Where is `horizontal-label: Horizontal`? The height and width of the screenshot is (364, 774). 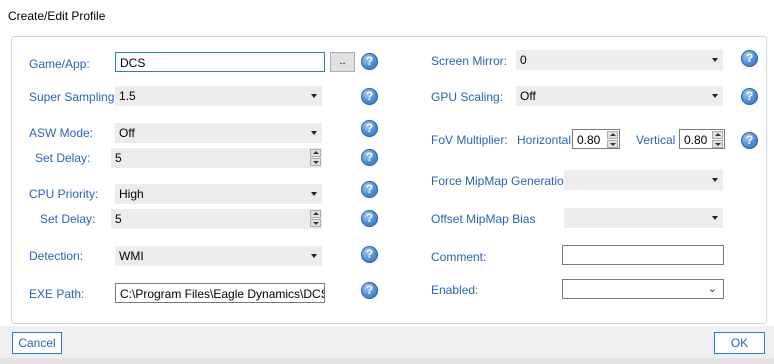
horizontal-label: Horizontal is located at coordinates (544, 140).